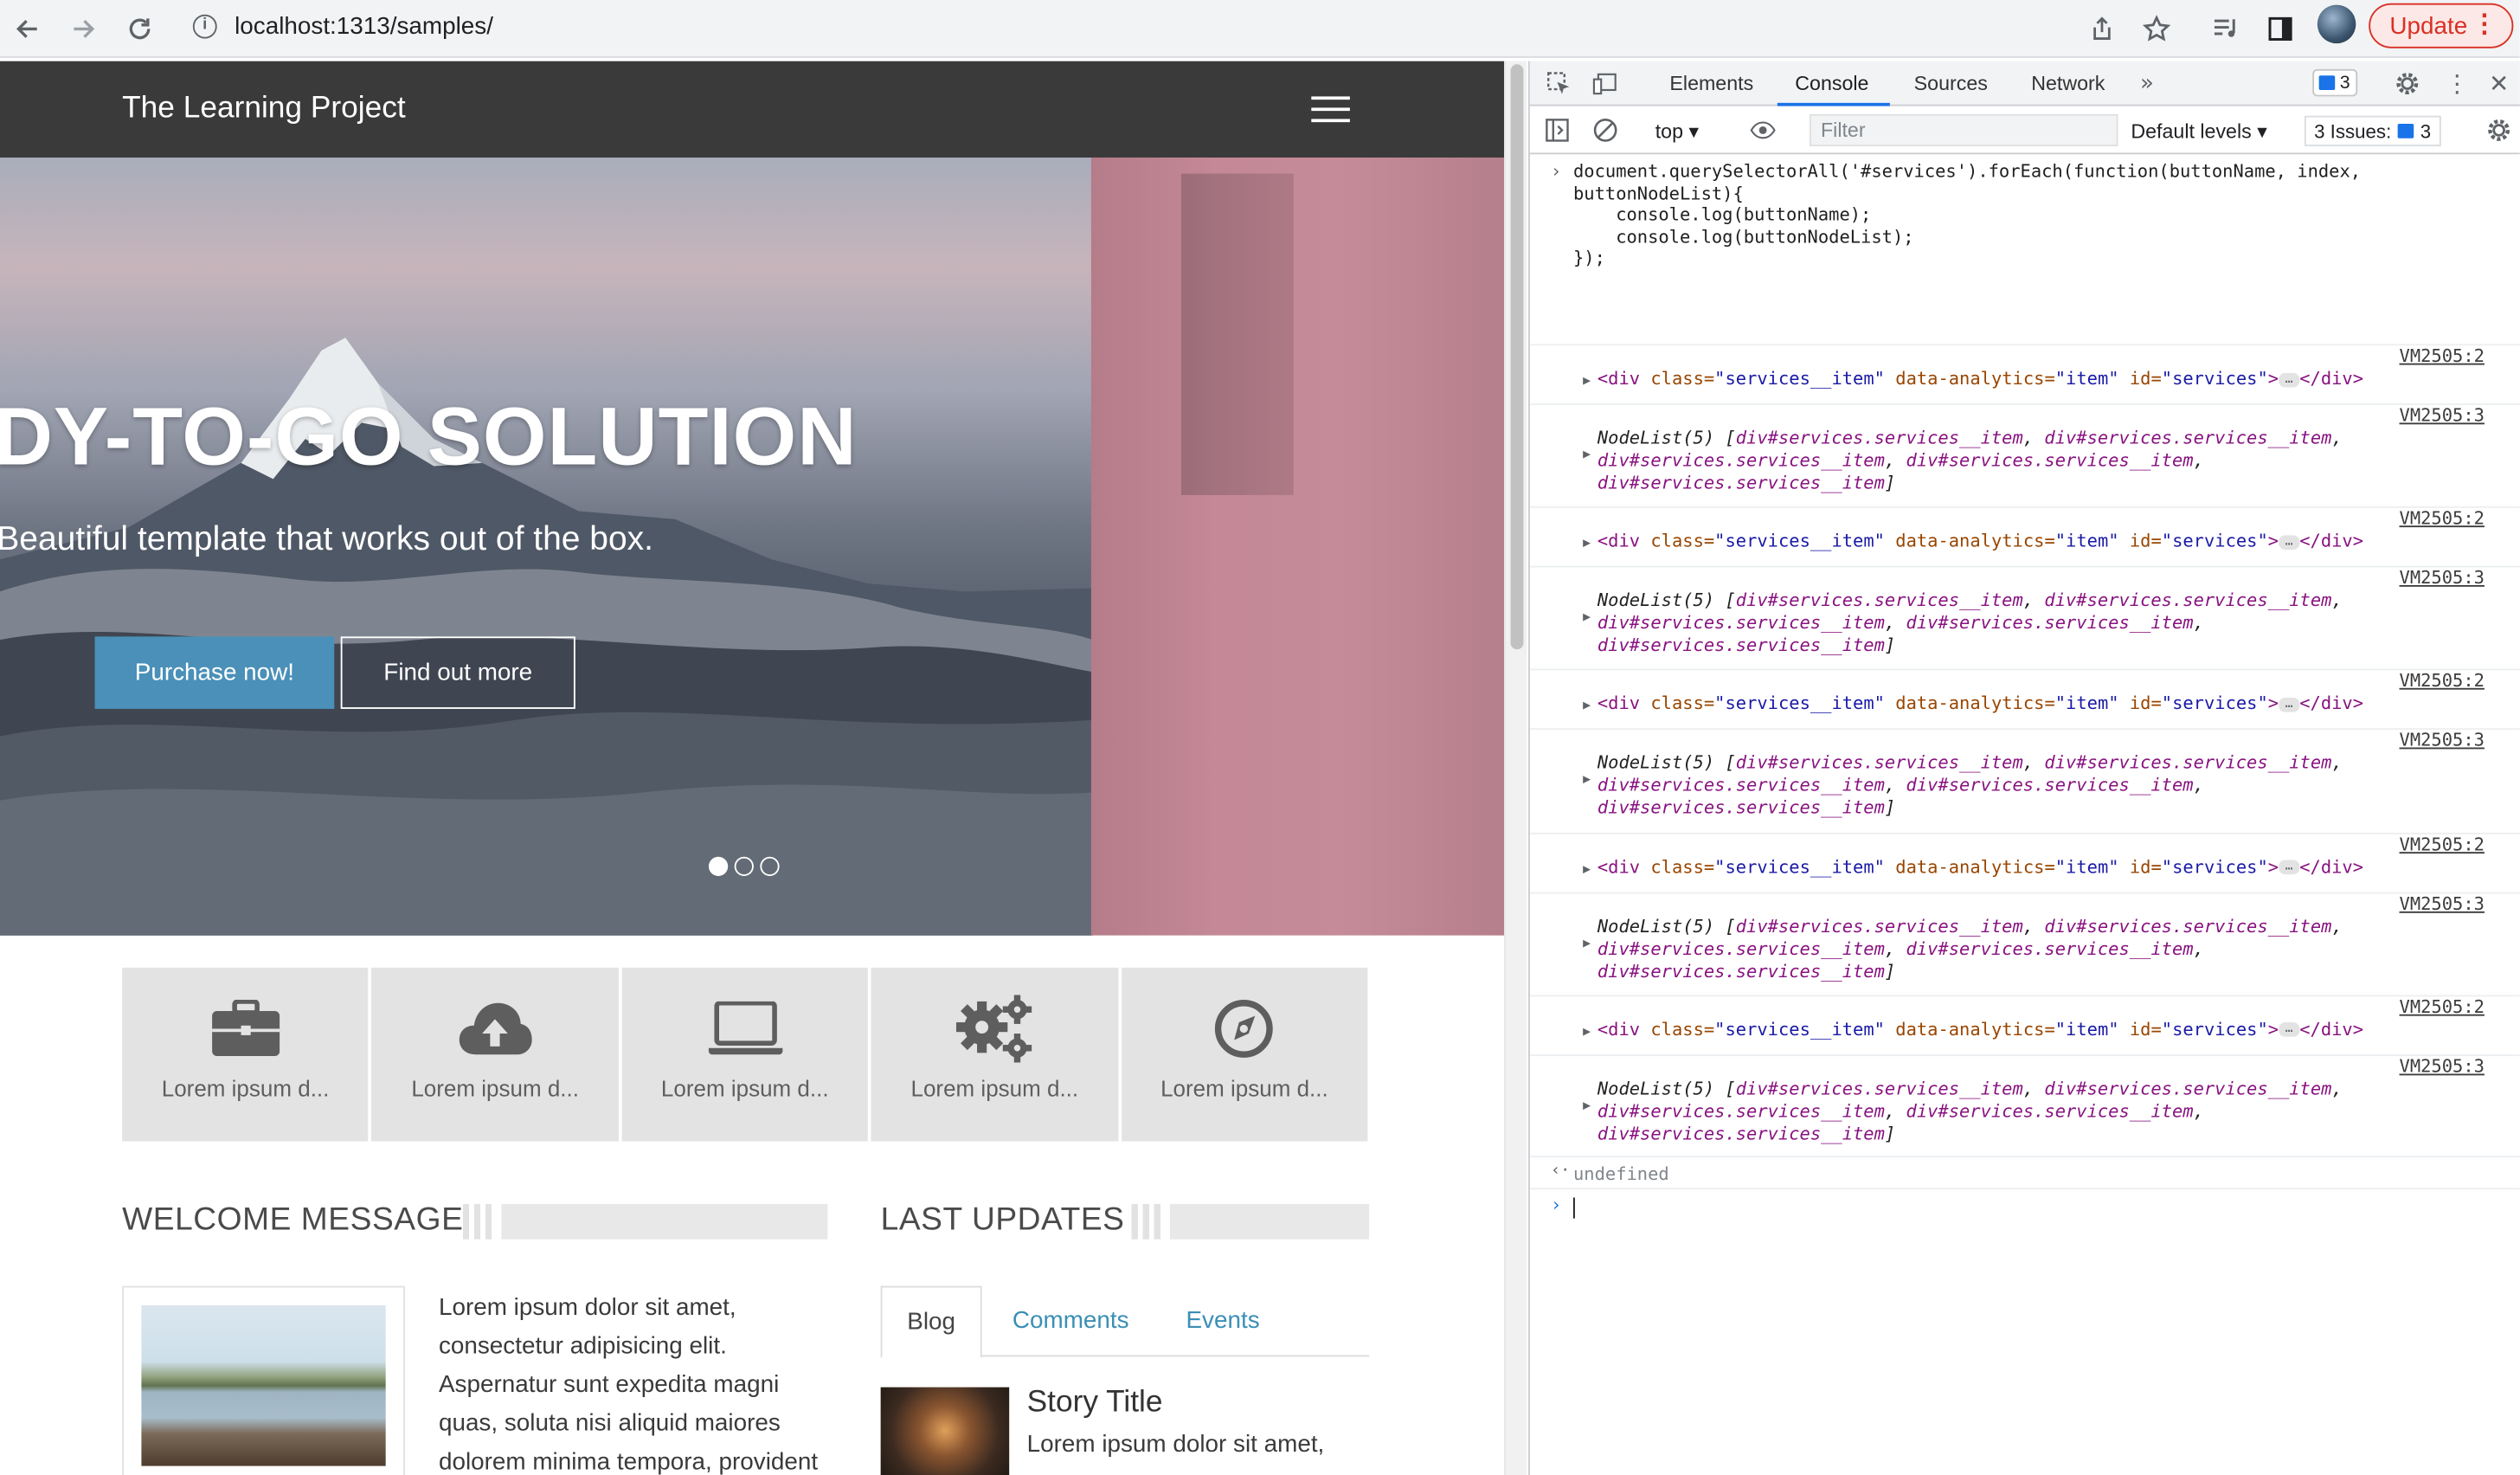  What do you see at coordinates (1515, 768) in the screenshot?
I see `page-scrollbar` at bounding box center [1515, 768].